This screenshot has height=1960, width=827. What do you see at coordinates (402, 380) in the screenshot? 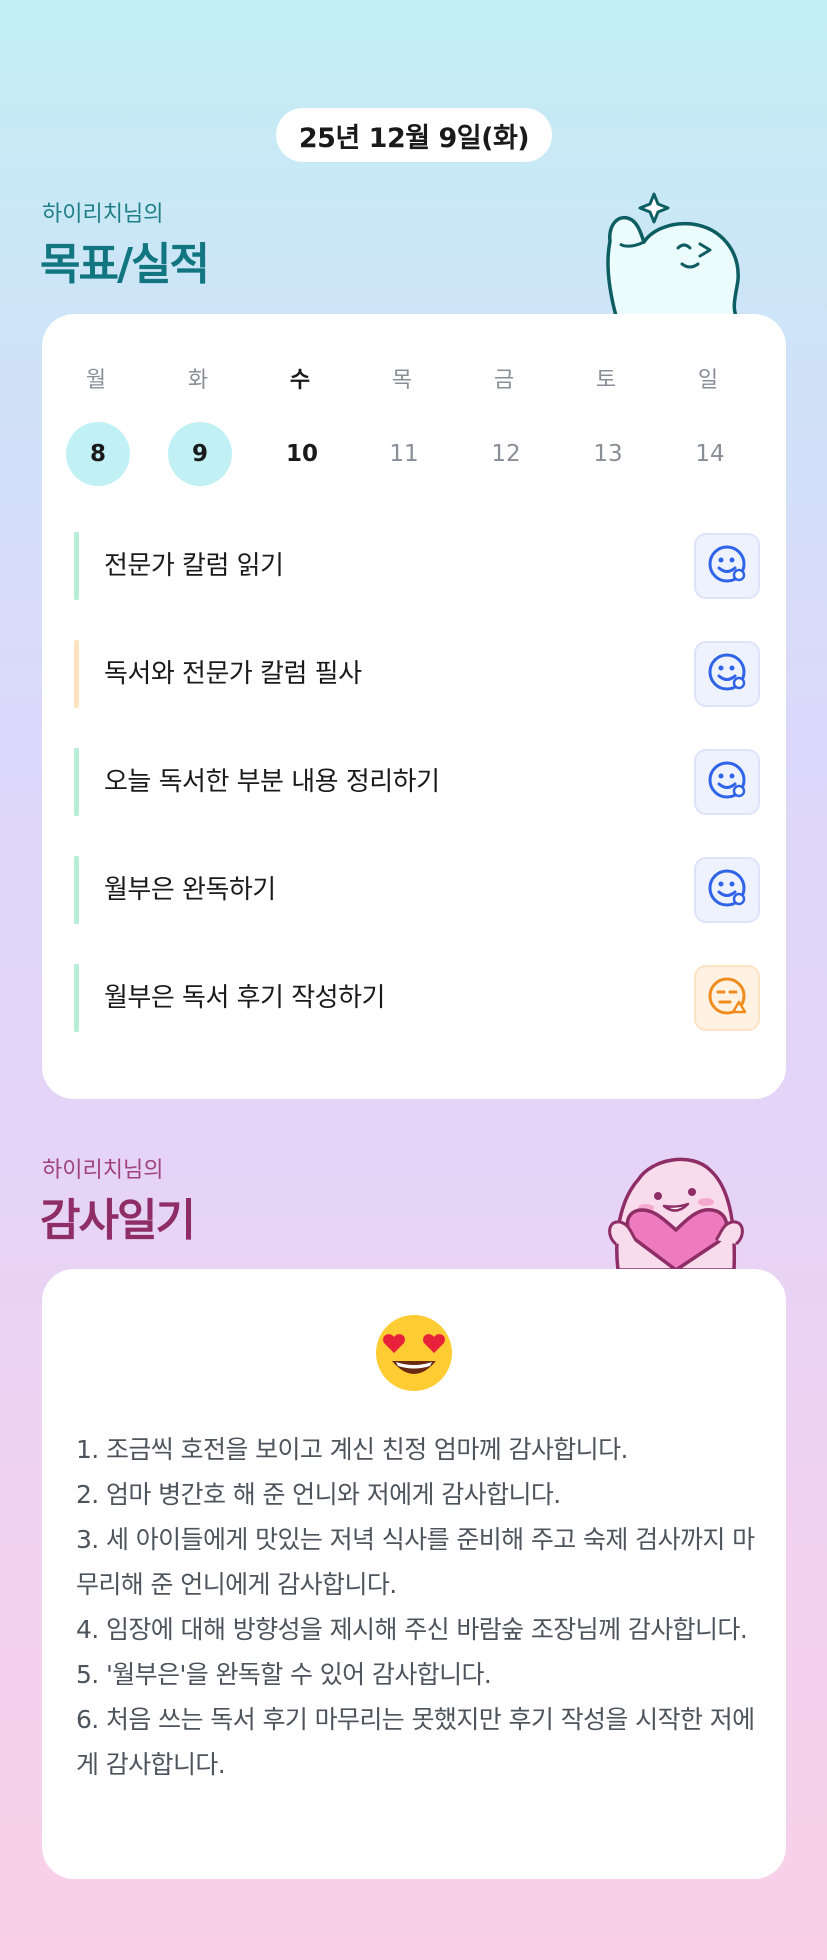
I see `day-of-week-label: 목` at bounding box center [402, 380].